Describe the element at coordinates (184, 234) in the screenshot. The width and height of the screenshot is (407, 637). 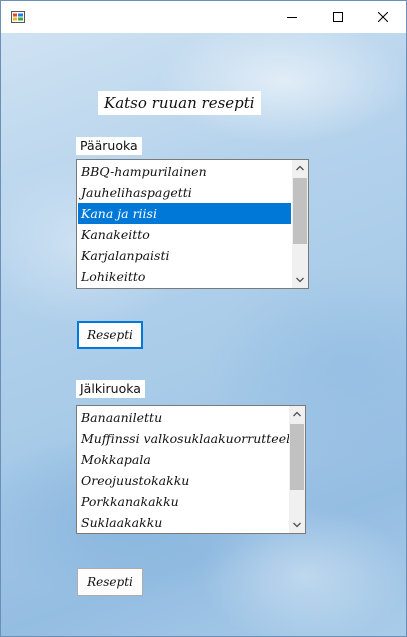
I see `list-item: Kanakeitto` at that location.